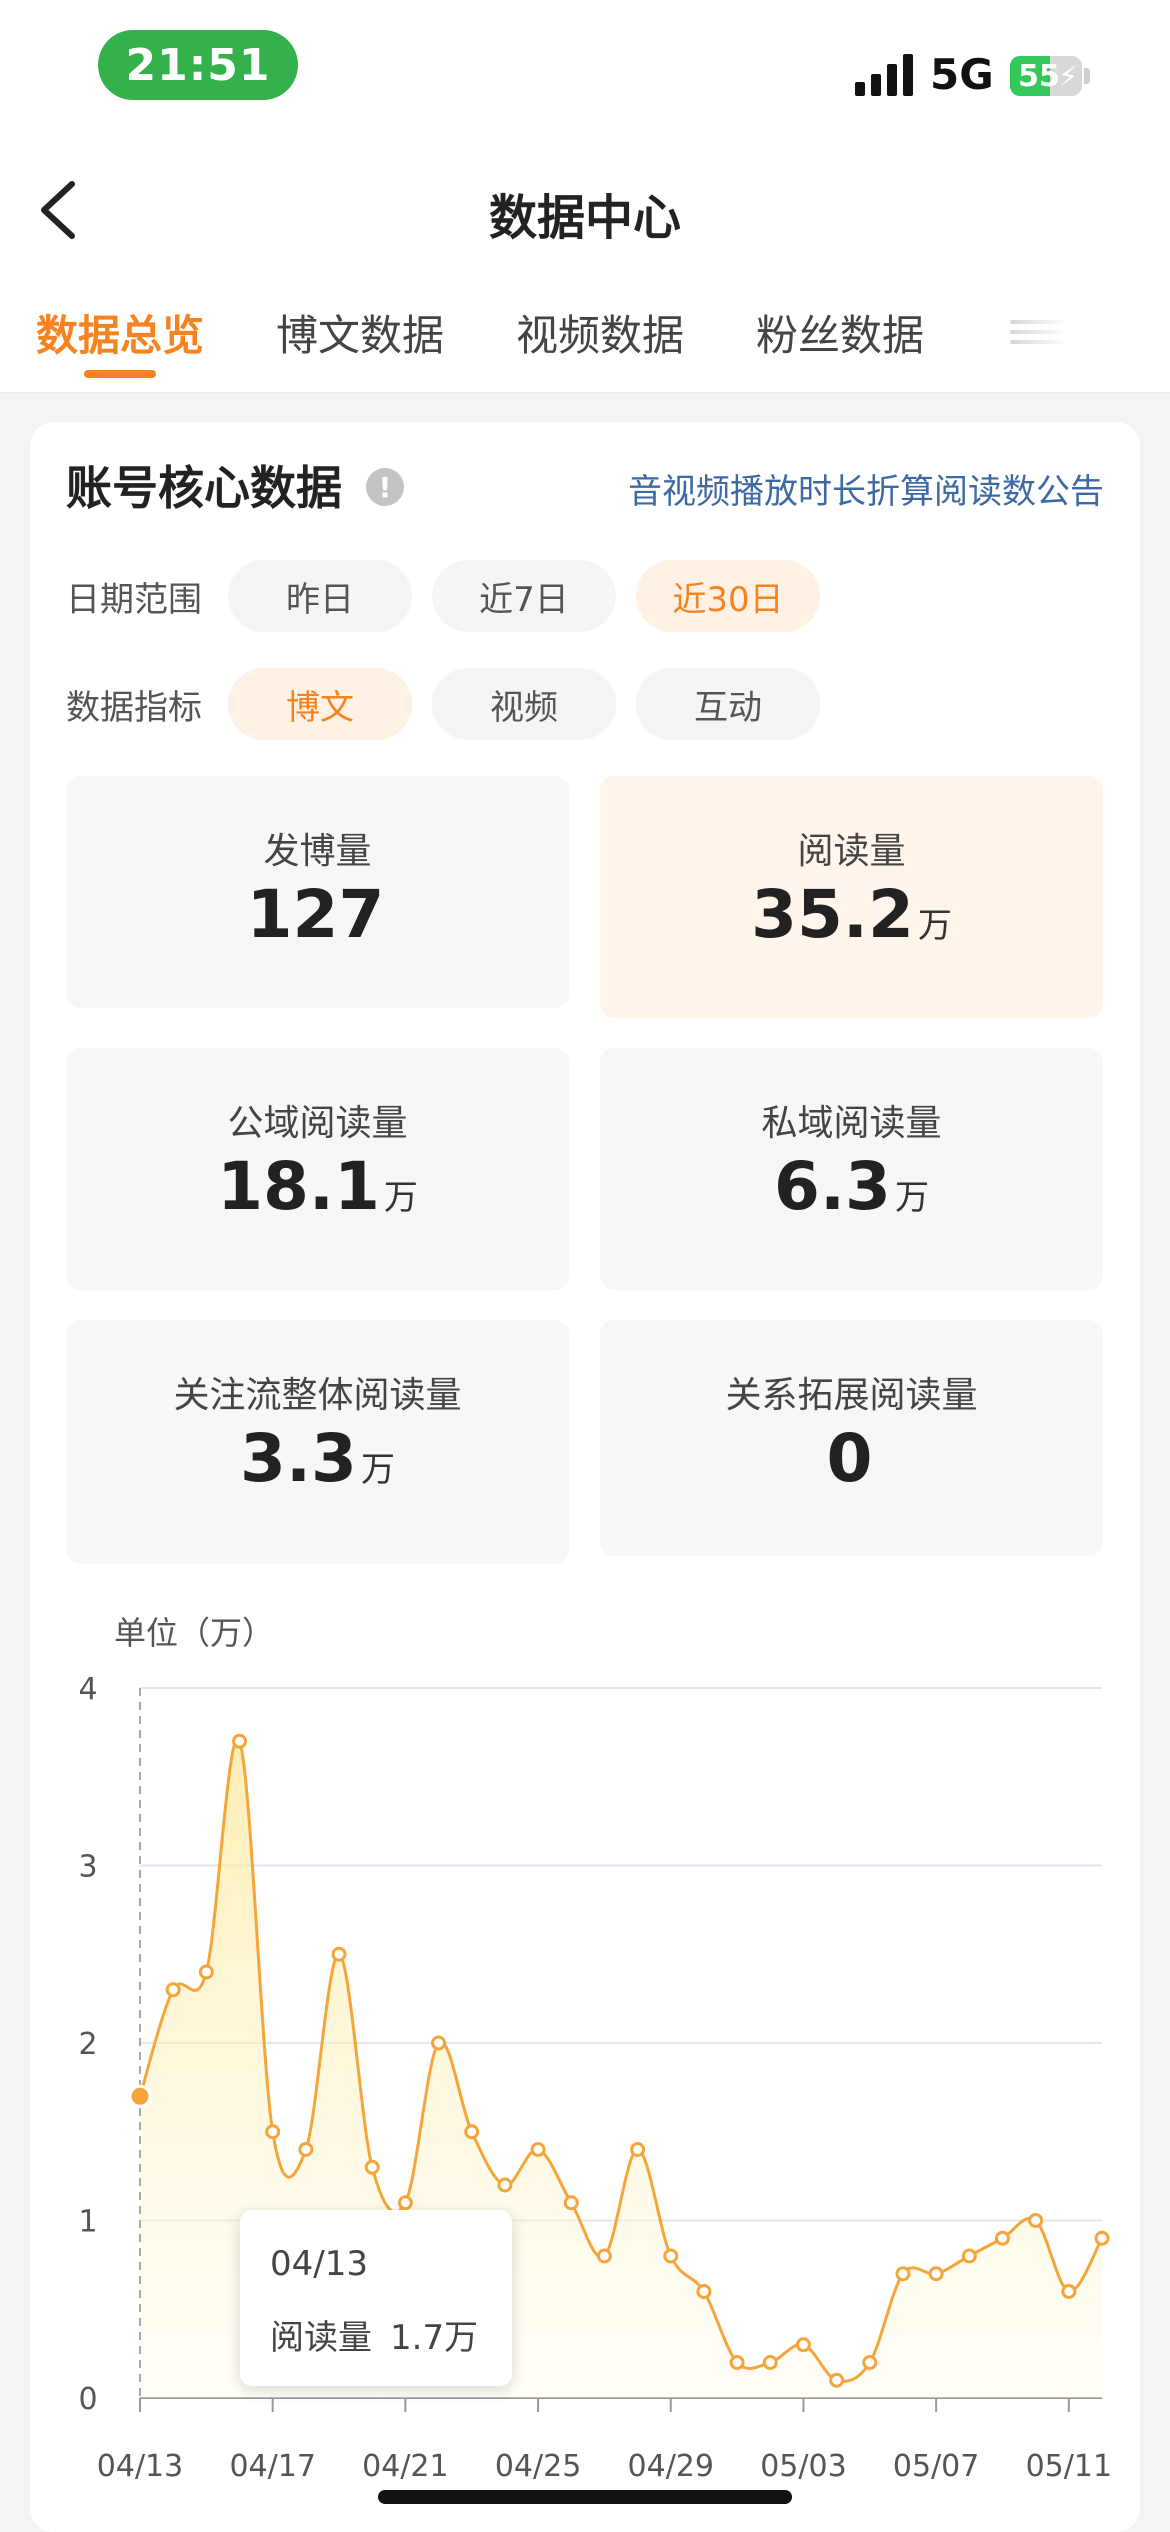 The height and width of the screenshot is (2532, 1170). Describe the element at coordinates (600, 332) in the screenshot. I see `tab-videos: 视频数据` at that location.